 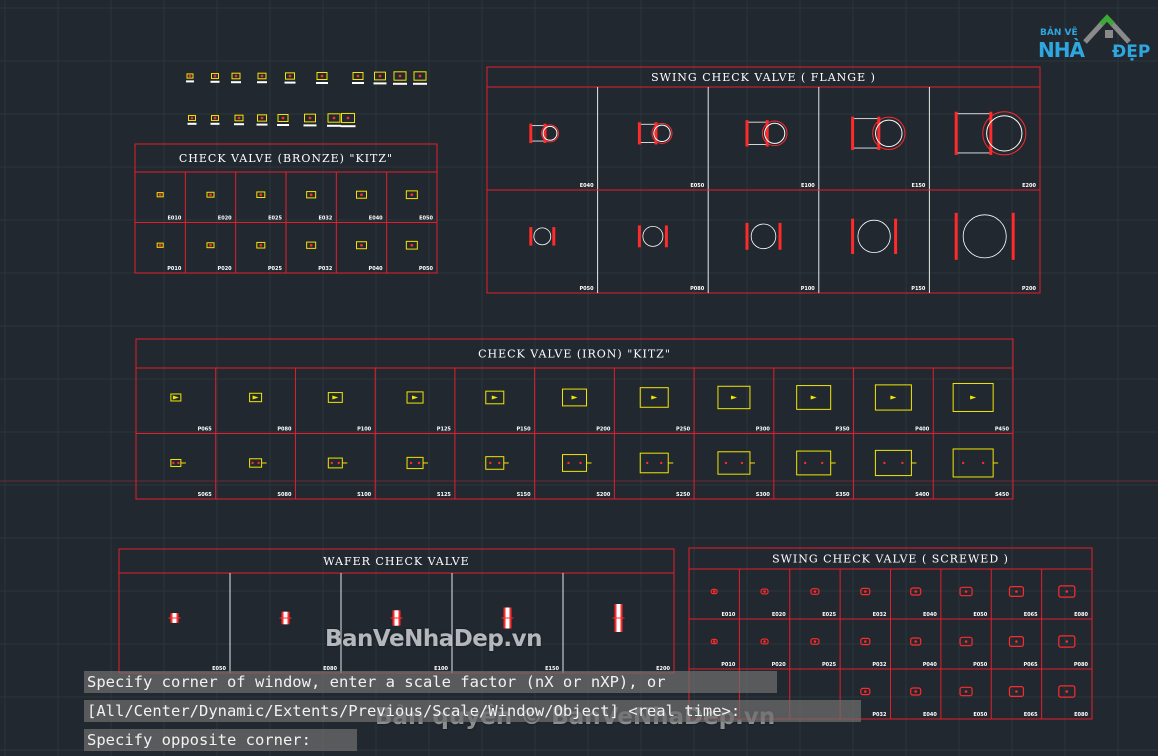 I want to click on valve-label: S100, so click(x=364, y=495).